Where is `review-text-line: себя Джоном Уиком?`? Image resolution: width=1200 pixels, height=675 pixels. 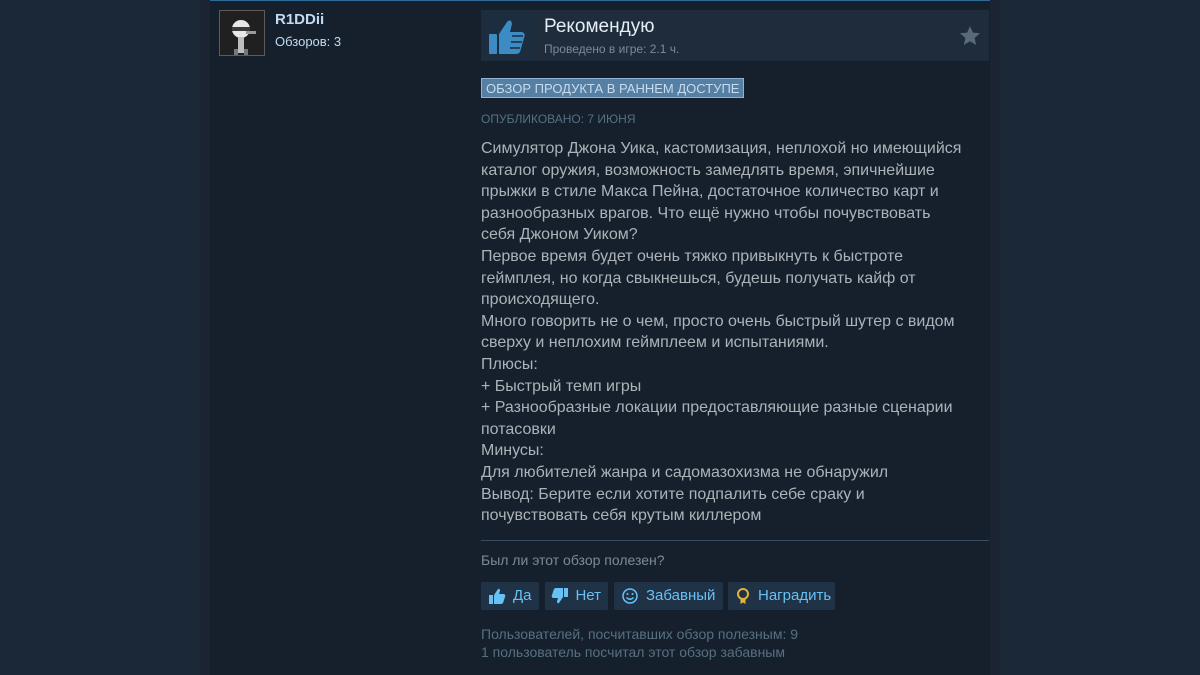
review-text-line: себя Джоном Уиком? is located at coordinates (559, 235).